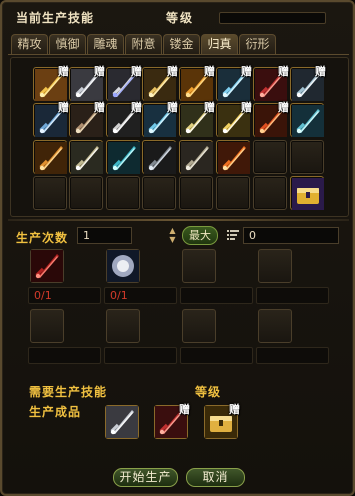 The image size is (355, 496). Describe the element at coordinates (208, 392) in the screenshot. I see `required-level-label: 等级` at that location.